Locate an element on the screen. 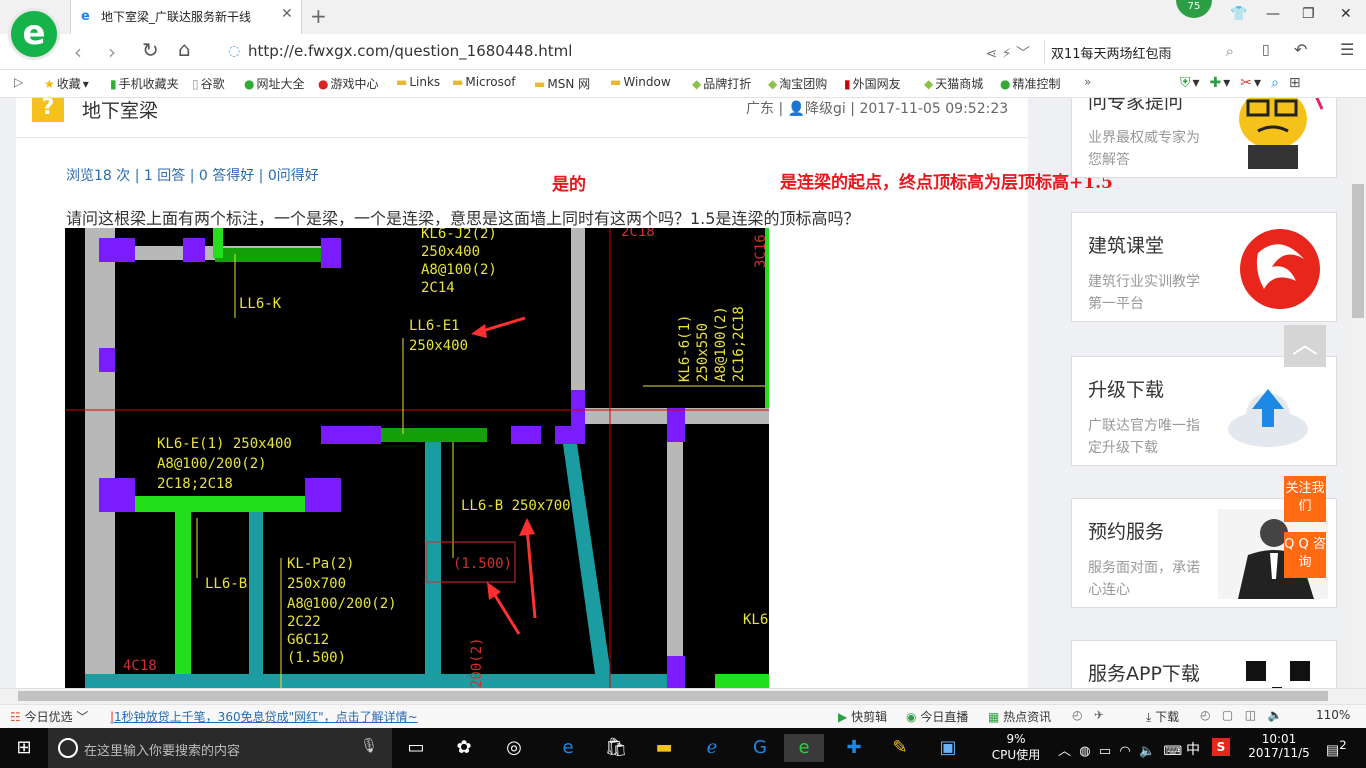 This screenshot has width=1366, height=768. ie-icon: ℯ is located at coordinates (712, 748).